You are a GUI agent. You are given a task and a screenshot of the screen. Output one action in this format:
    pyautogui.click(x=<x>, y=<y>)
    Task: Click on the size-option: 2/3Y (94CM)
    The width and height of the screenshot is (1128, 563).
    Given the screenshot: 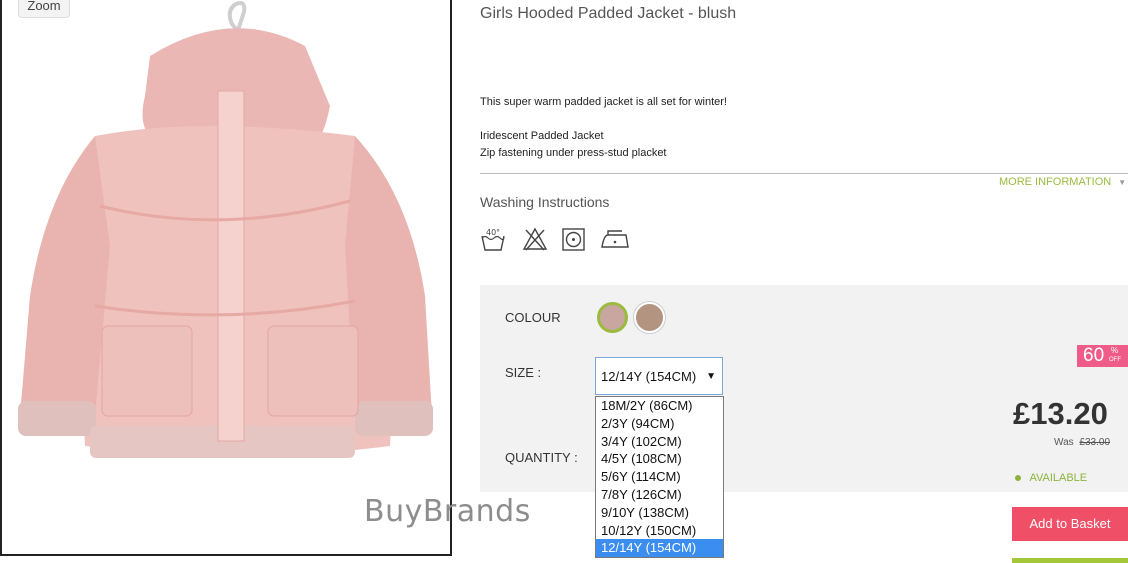 What is the action you would take?
    pyautogui.click(x=659, y=424)
    